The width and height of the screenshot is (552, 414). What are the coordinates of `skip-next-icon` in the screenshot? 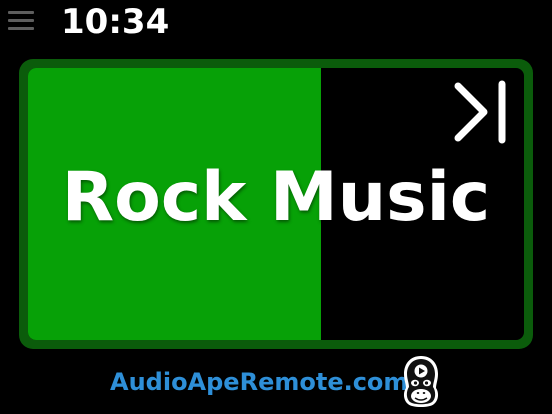 It's located at (480, 112).